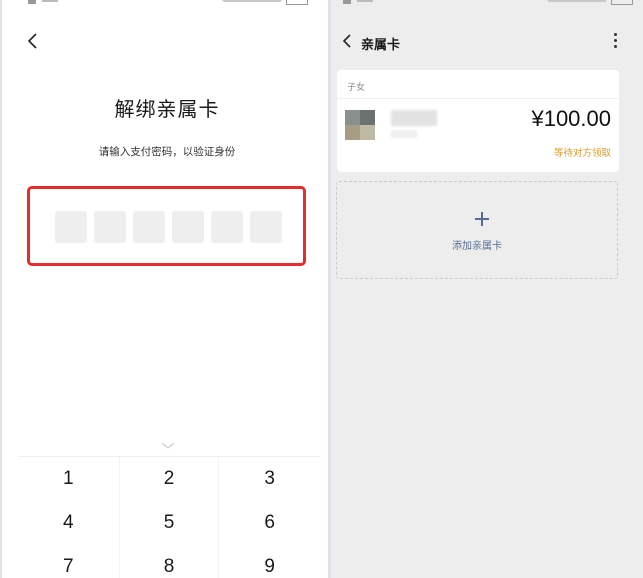 Image resolution: width=643 pixels, height=578 pixels. I want to click on family-card: 子女 ¥100.00 等待对方领取, so click(478, 121).